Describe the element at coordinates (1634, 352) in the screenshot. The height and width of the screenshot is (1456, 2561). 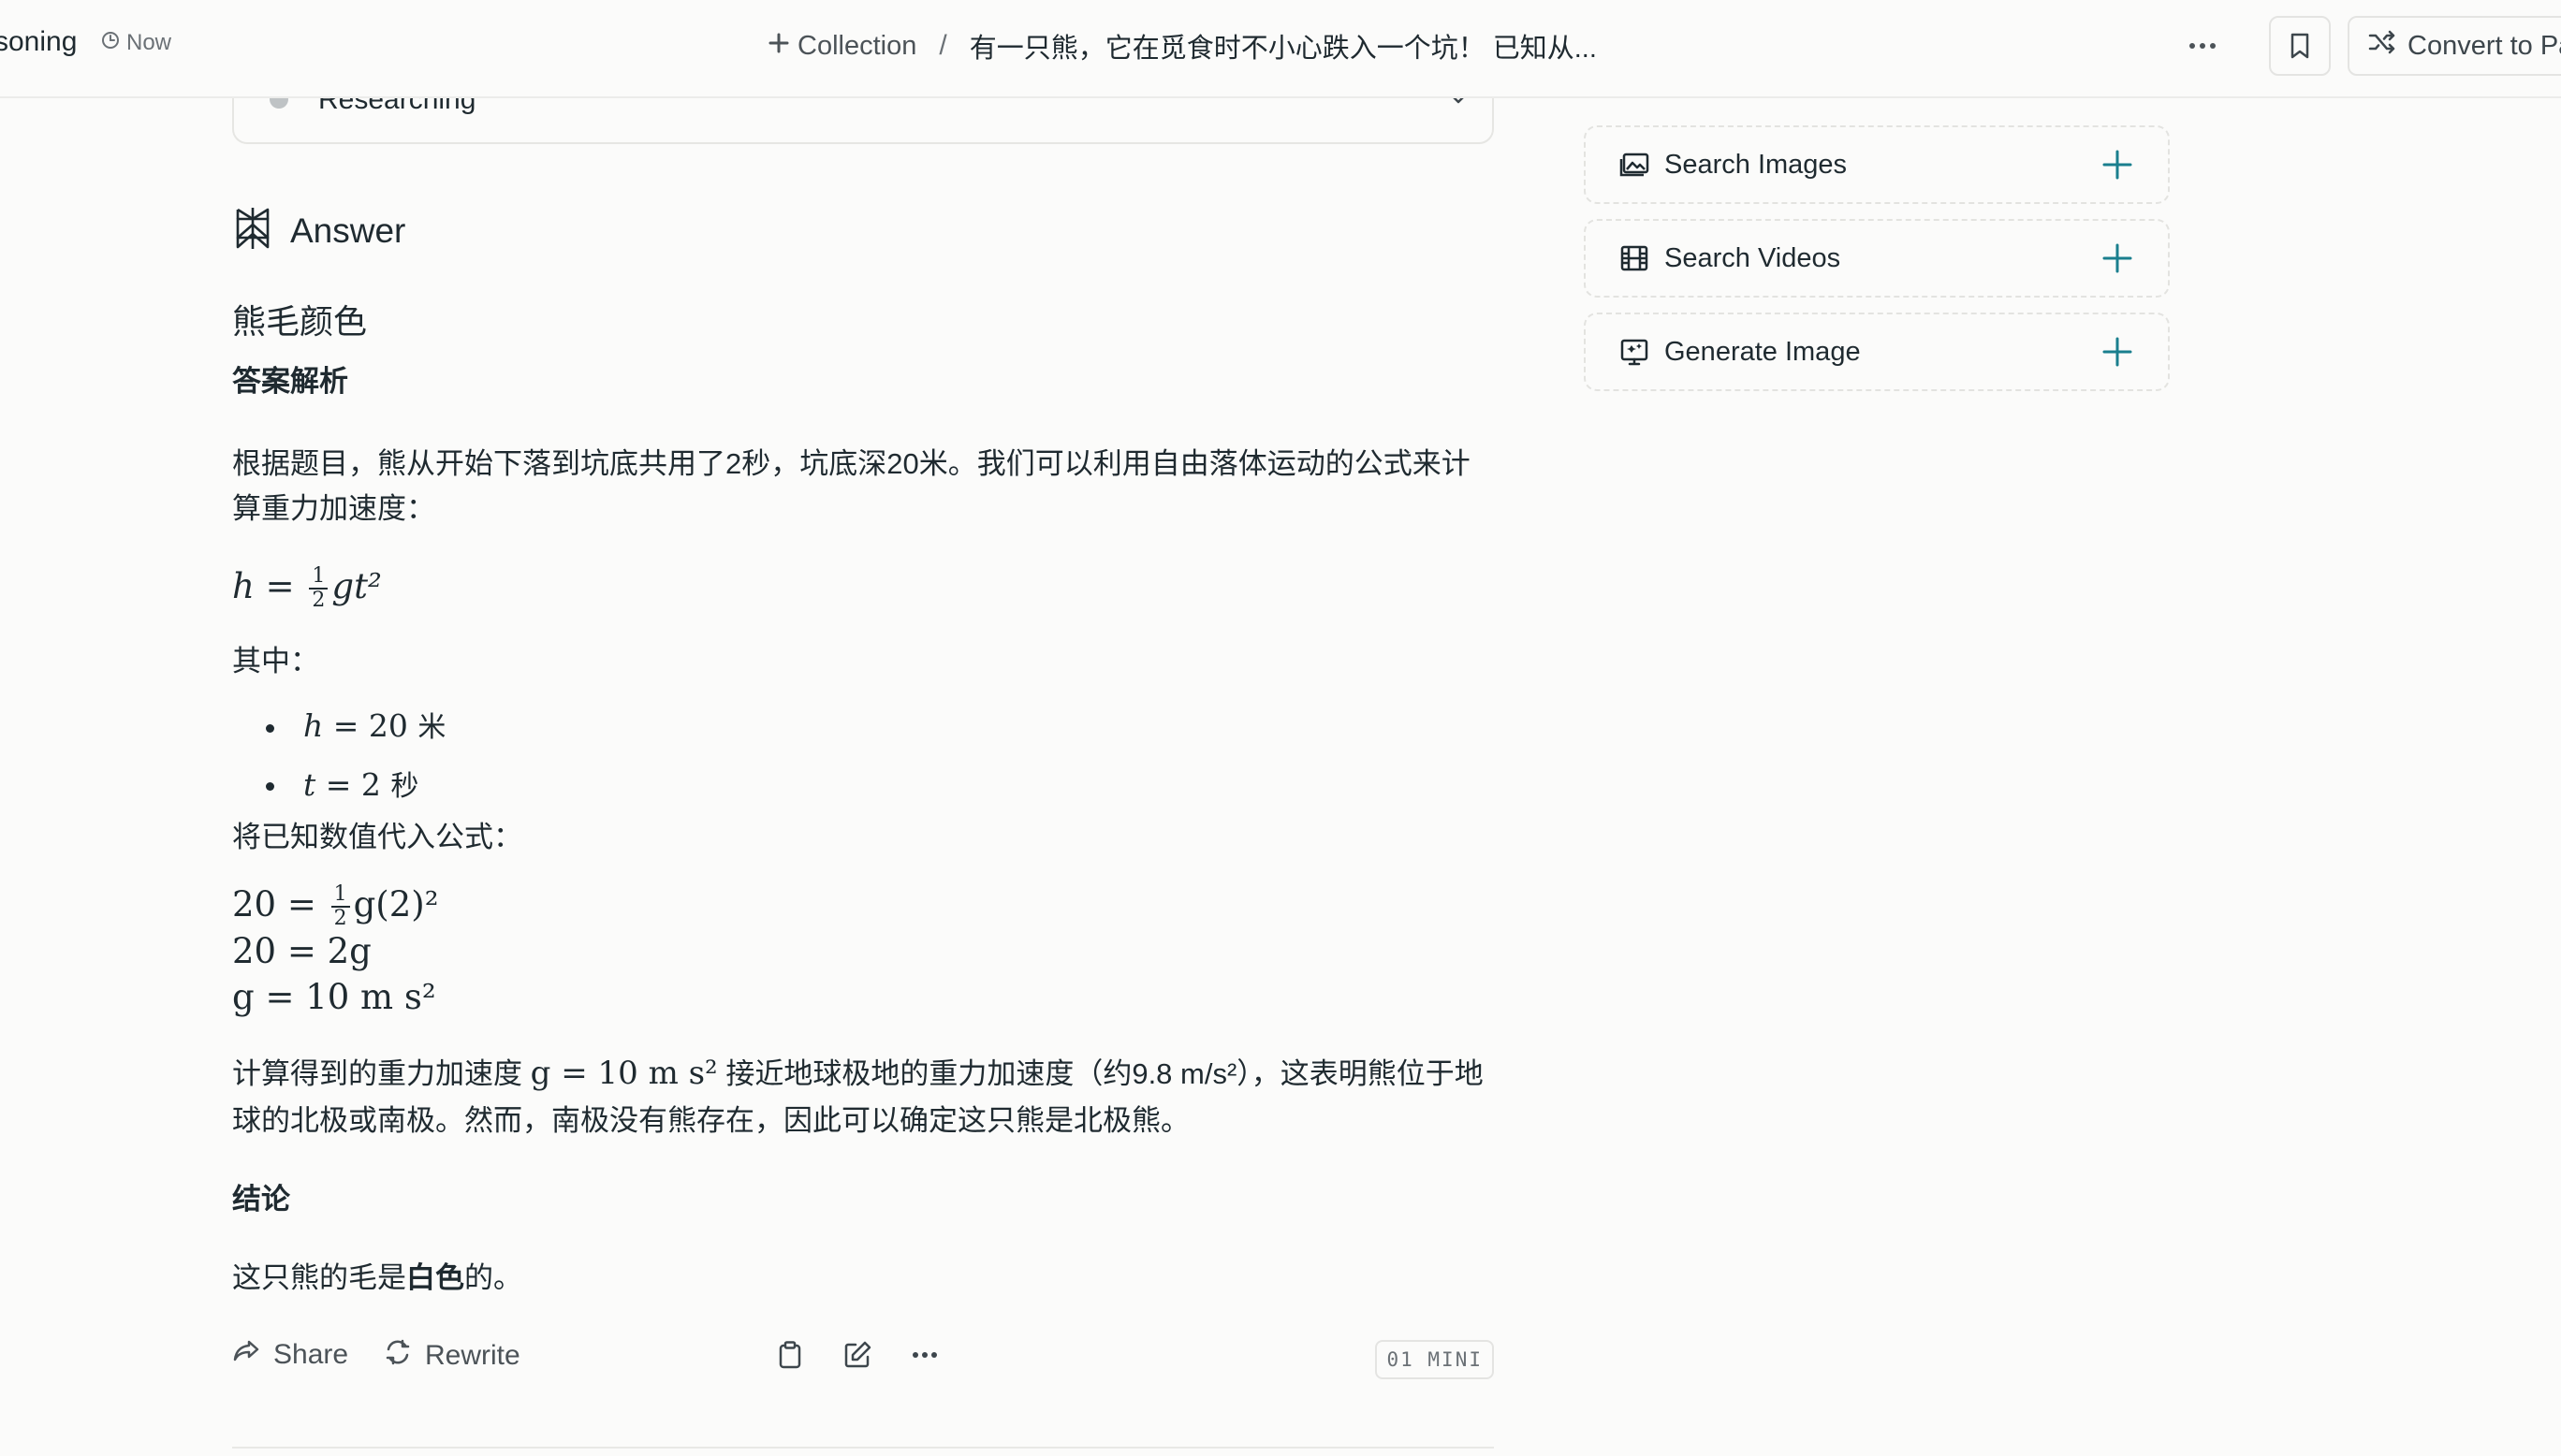
I see `generate-image-icon` at that location.